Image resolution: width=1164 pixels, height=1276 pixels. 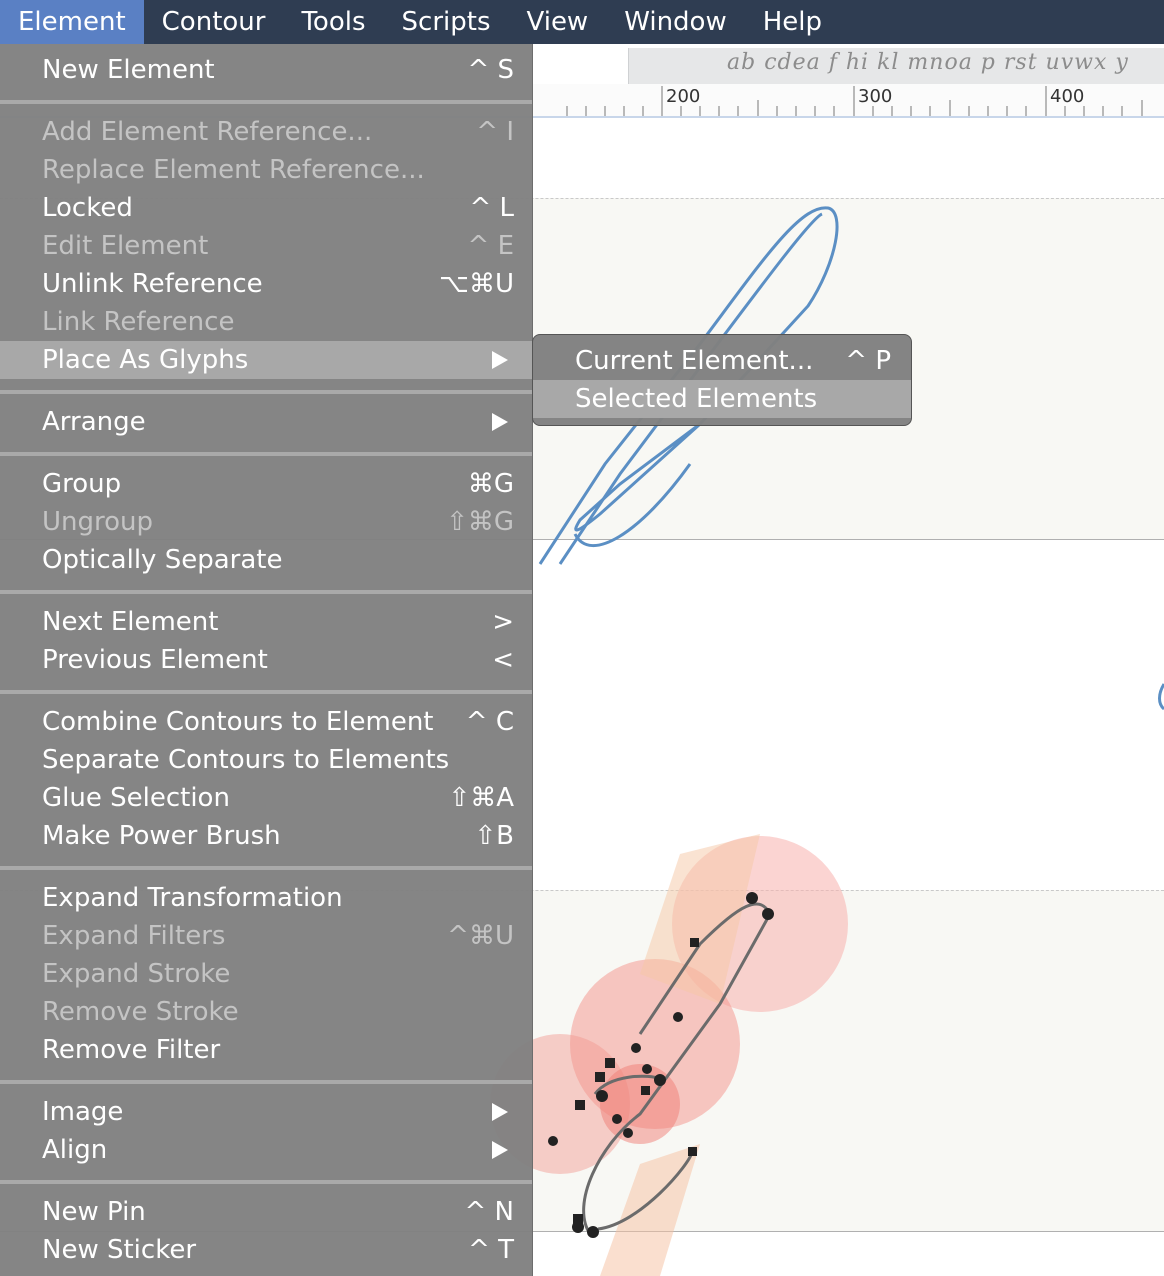 I want to click on menu-item-remove-filter: Remove Filter, so click(x=266, y=1050).